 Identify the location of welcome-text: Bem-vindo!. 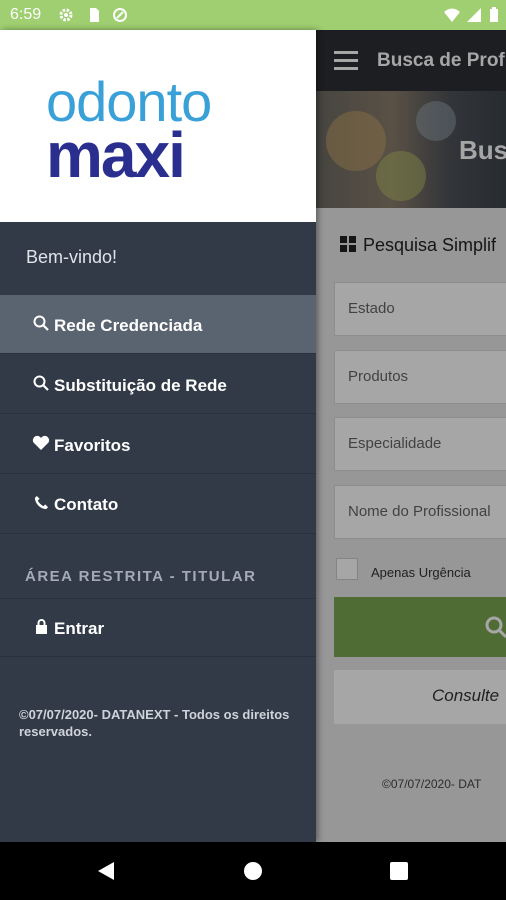
(72, 257).